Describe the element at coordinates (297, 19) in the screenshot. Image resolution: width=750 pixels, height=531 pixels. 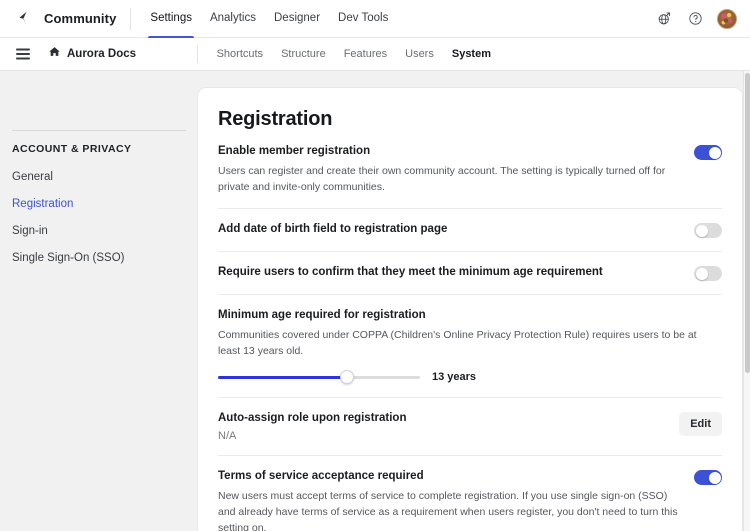
I see `tab-designer: Designer` at that location.